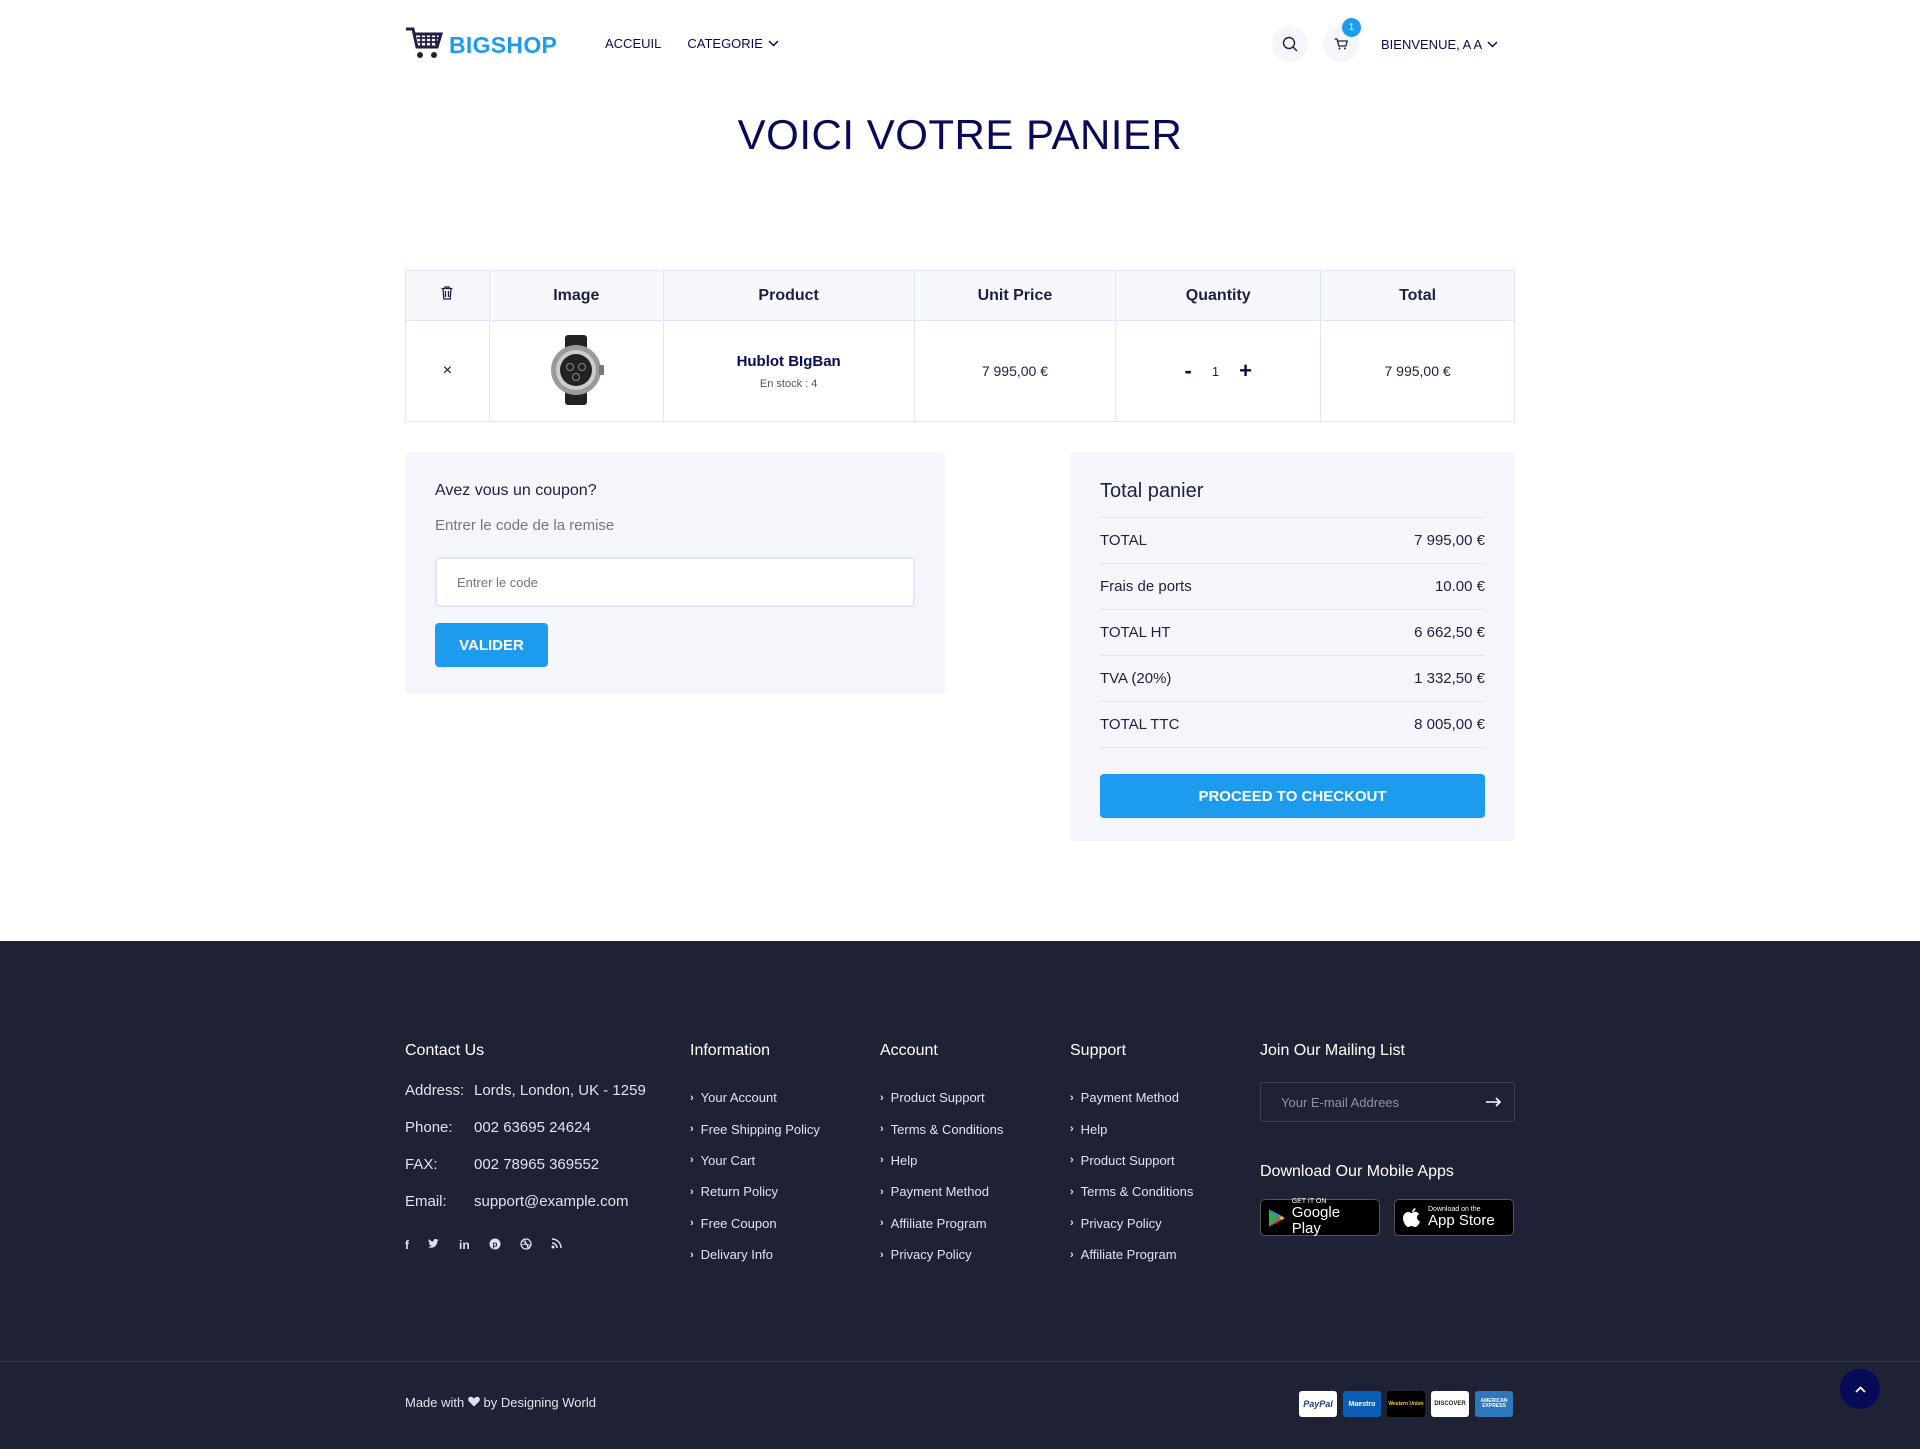 The width and height of the screenshot is (1920, 1449). I want to click on logo: BIGSHOP, so click(481, 45).